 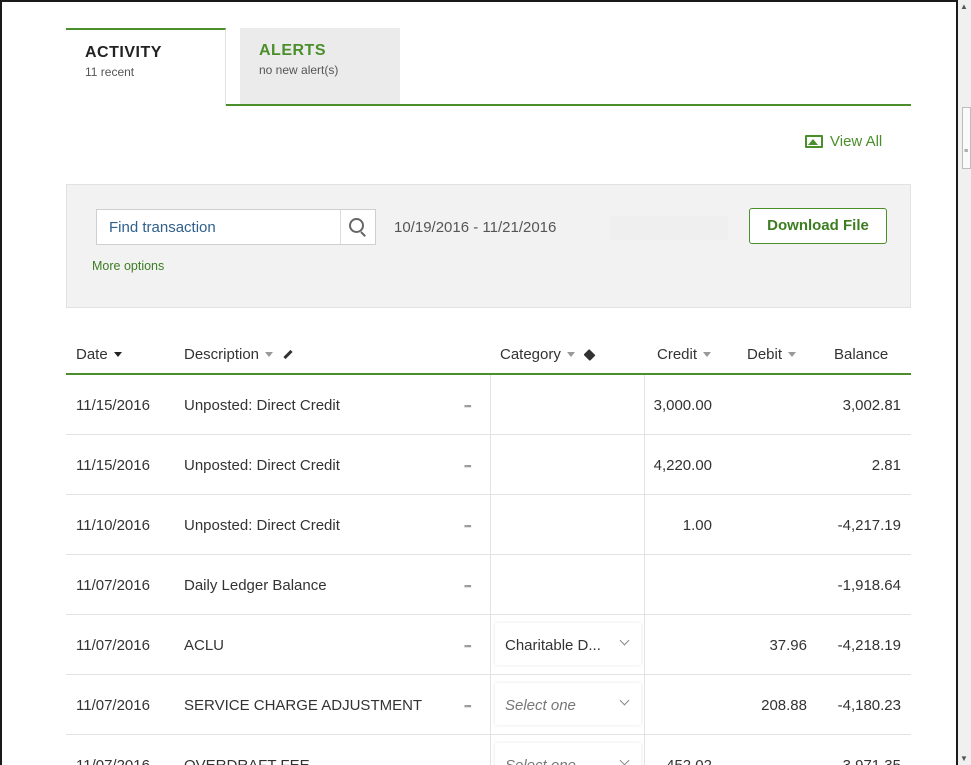 I want to click on download-file-button: Download File, so click(x=818, y=226).